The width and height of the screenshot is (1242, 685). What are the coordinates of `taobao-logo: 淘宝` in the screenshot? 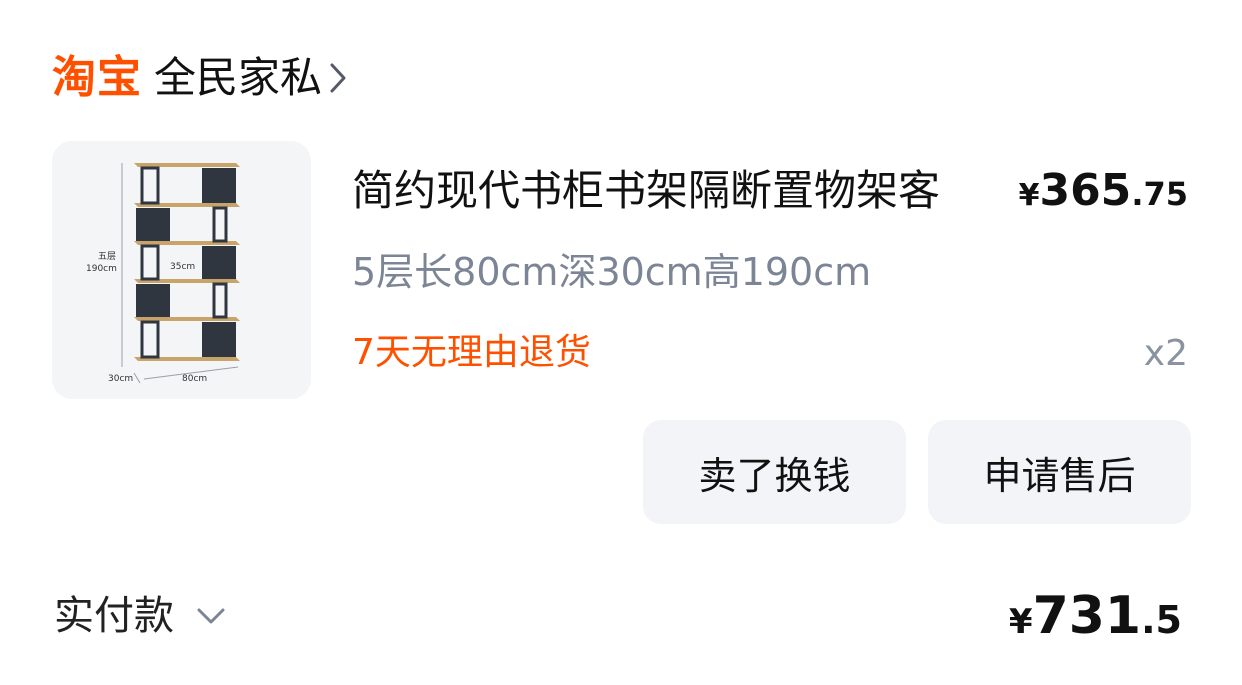 It's located at (97, 77).